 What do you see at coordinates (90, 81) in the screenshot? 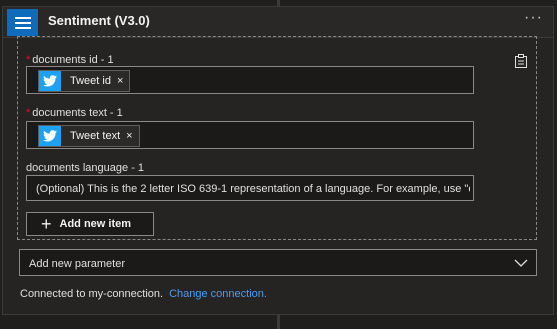
I see `token-label: Tweet id` at bounding box center [90, 81].